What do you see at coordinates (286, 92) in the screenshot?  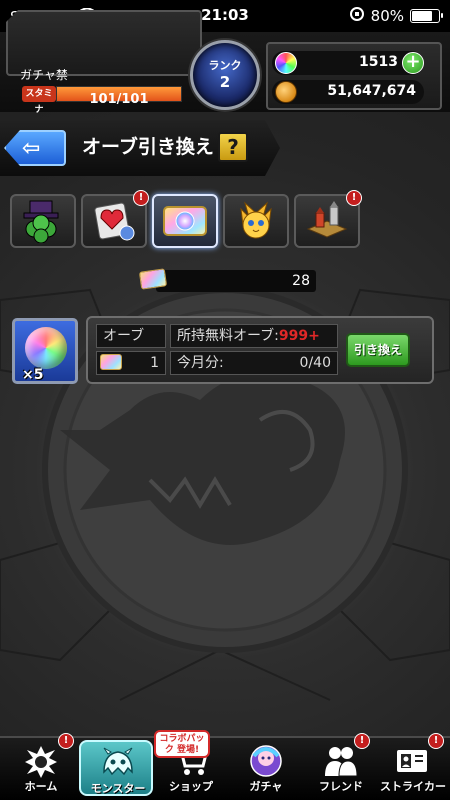 I see `gold-coin-icon` at bounding box center [286, 92].